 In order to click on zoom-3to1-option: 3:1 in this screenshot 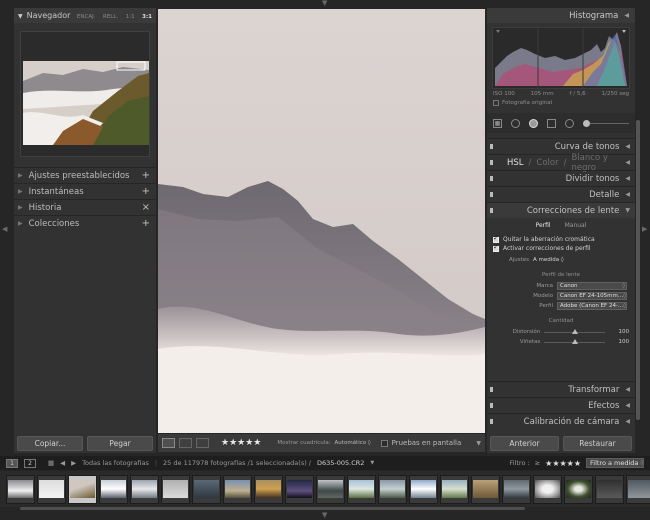, I will do `click(147, 17)`.